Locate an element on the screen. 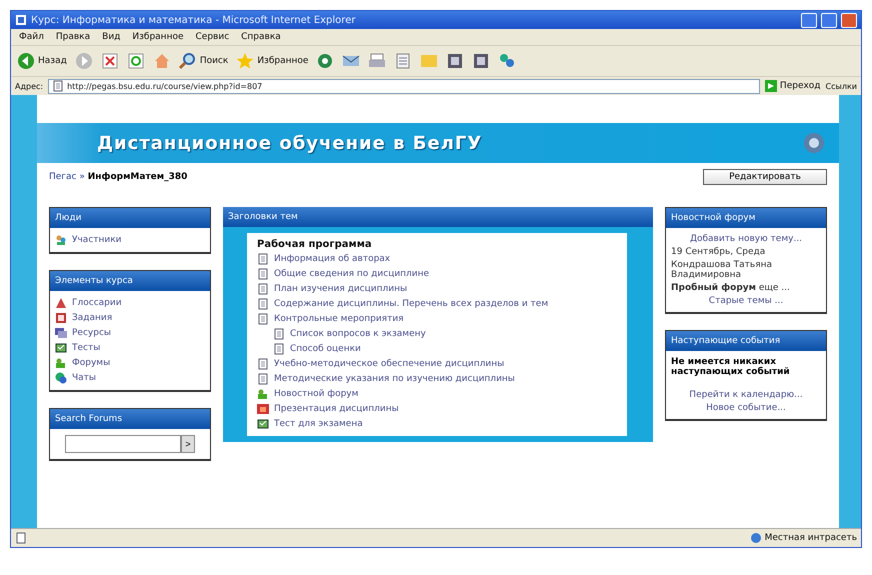 Image resolution: width=872 pixels, height=575 pixels. address-label: Адрес: is located at coordinates (29, 86).